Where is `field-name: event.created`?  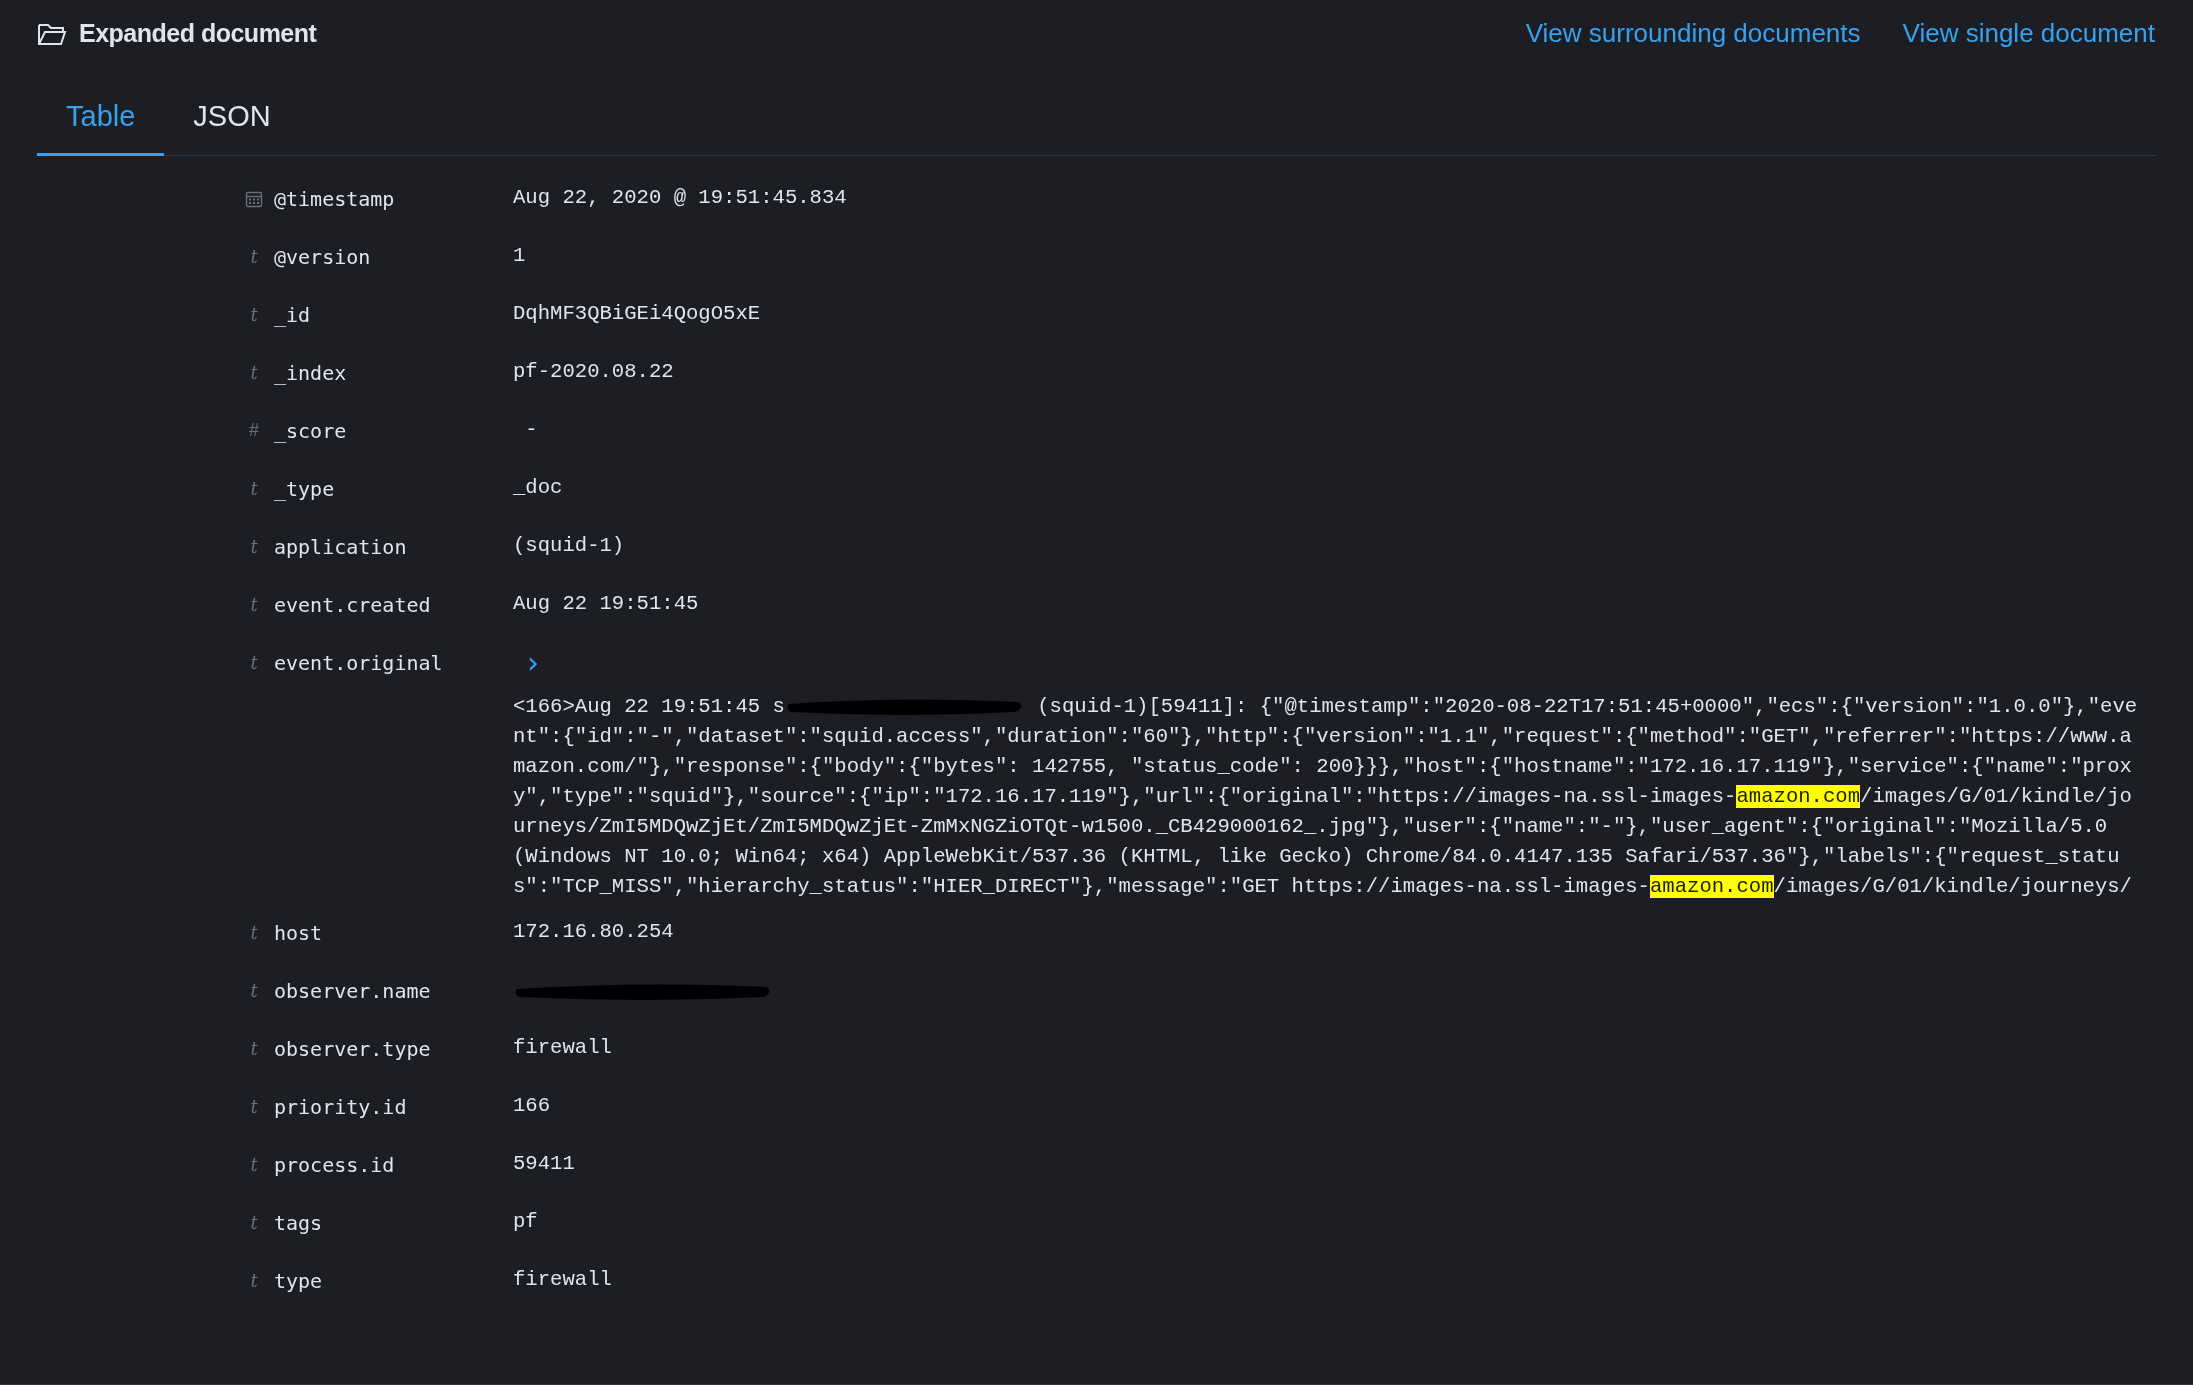
field-name: event.created is located at coordinates (352, 605).